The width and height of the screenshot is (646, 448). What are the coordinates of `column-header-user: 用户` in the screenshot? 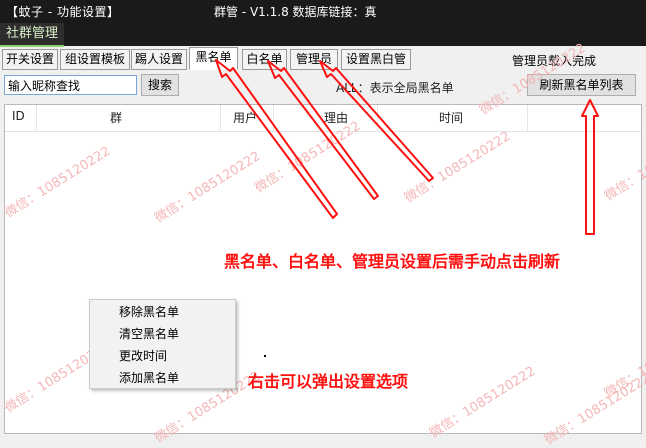 It's located at (245, 117).